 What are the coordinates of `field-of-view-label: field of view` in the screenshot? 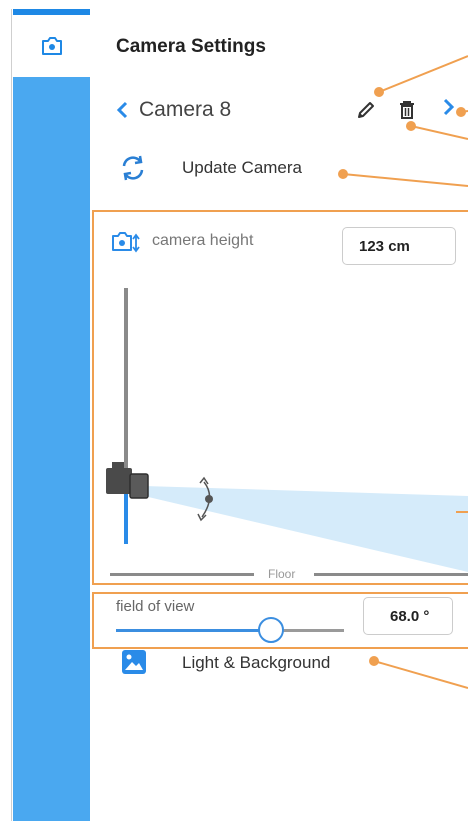 It's located at (155, 606).